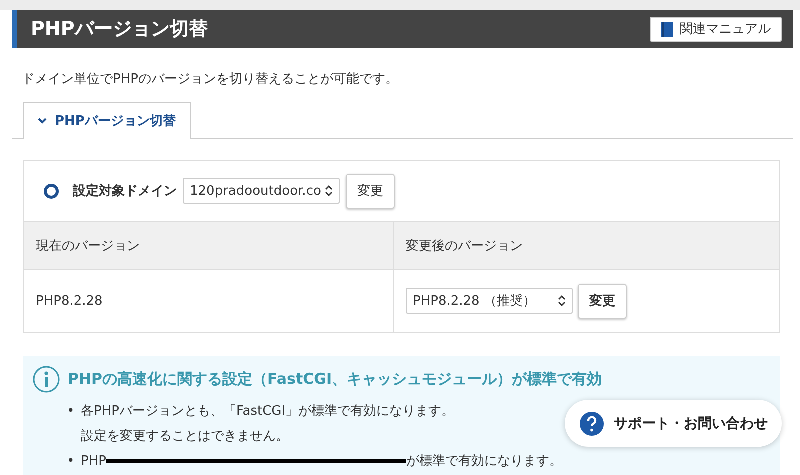 This screenshot has width=800, height=475. Describe the element at coordinates (125, 191) in the screenshot. I see `domain-label: 設定対象ドメイン` at that location.